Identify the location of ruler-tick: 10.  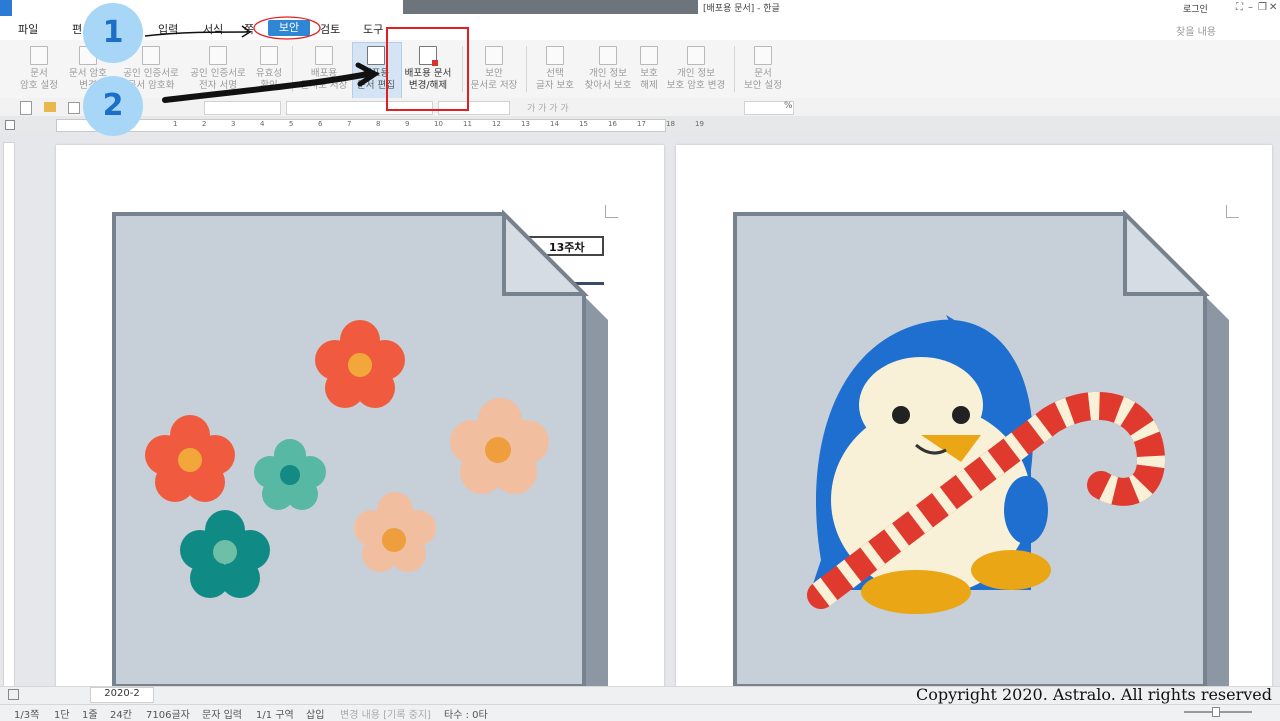
(438, 124).